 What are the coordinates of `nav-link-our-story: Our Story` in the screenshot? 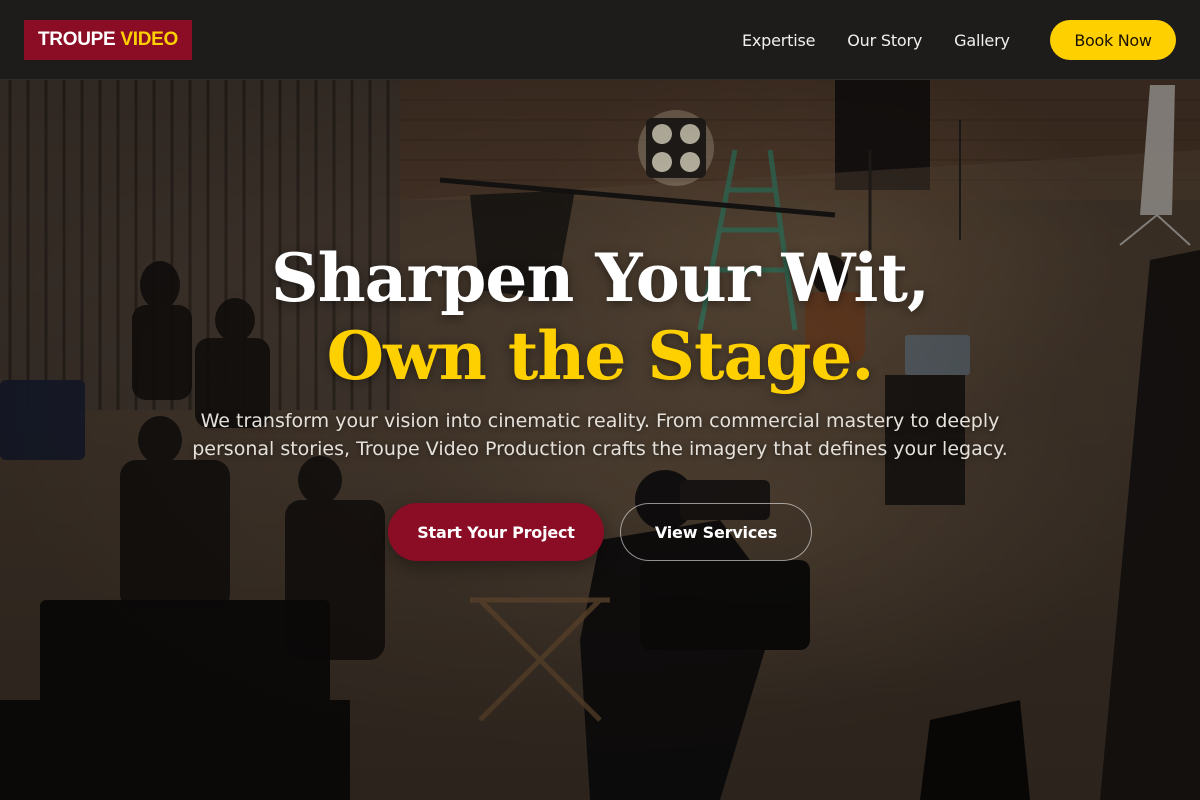 It's located at (884, 40).